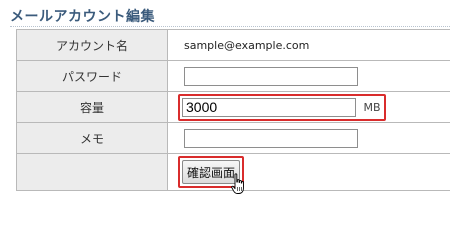  What do you see at coordinates (92, 45) in the screenshot?
I see `account-name-label: アカウント名` at bounding box center [92, 45].